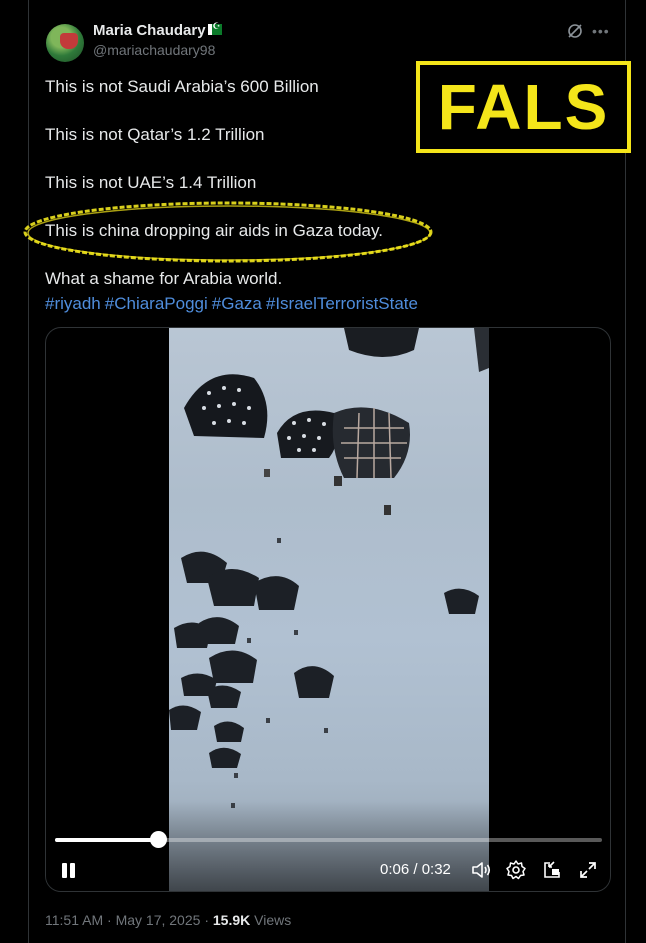 This screenshot has width=646, height=943. What do you see at coordinates (214, 28) in the screenshot?
I see `pakistan-flag-icon` at bounding box center [214, 28].